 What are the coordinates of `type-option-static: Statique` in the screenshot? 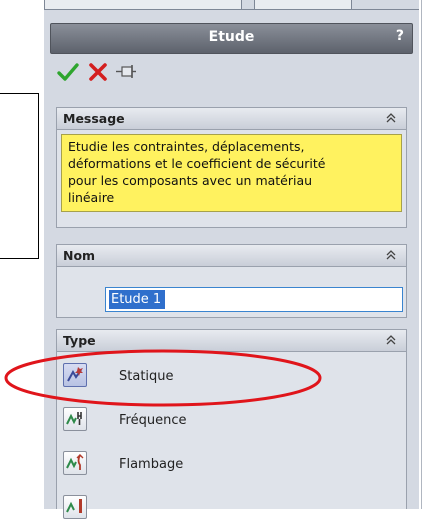 It's located at (227, 377).